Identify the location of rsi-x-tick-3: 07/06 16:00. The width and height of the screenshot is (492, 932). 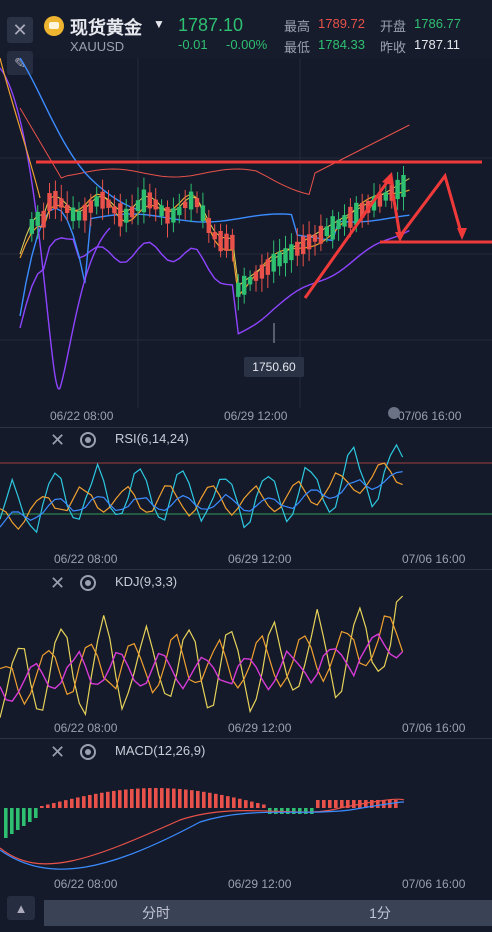
(434, 559).